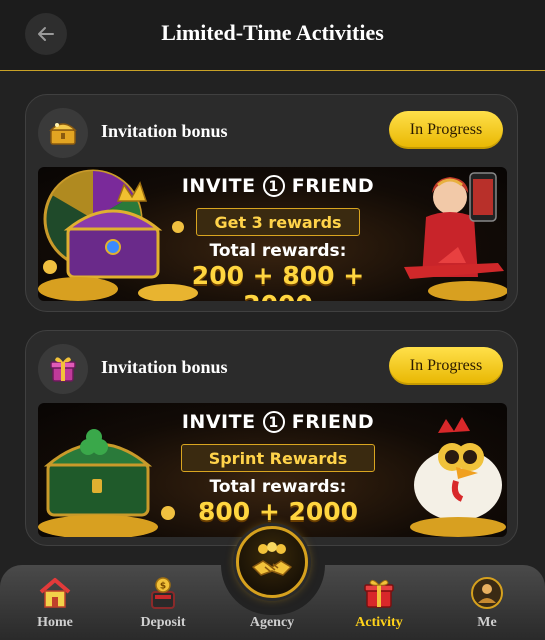 This screenshot has height=640, width=545. What do you see at coordinates (278, 511) in the screenshot?
I see `banner-total-value: 800 + 2000` at bounding box center [278, 511].